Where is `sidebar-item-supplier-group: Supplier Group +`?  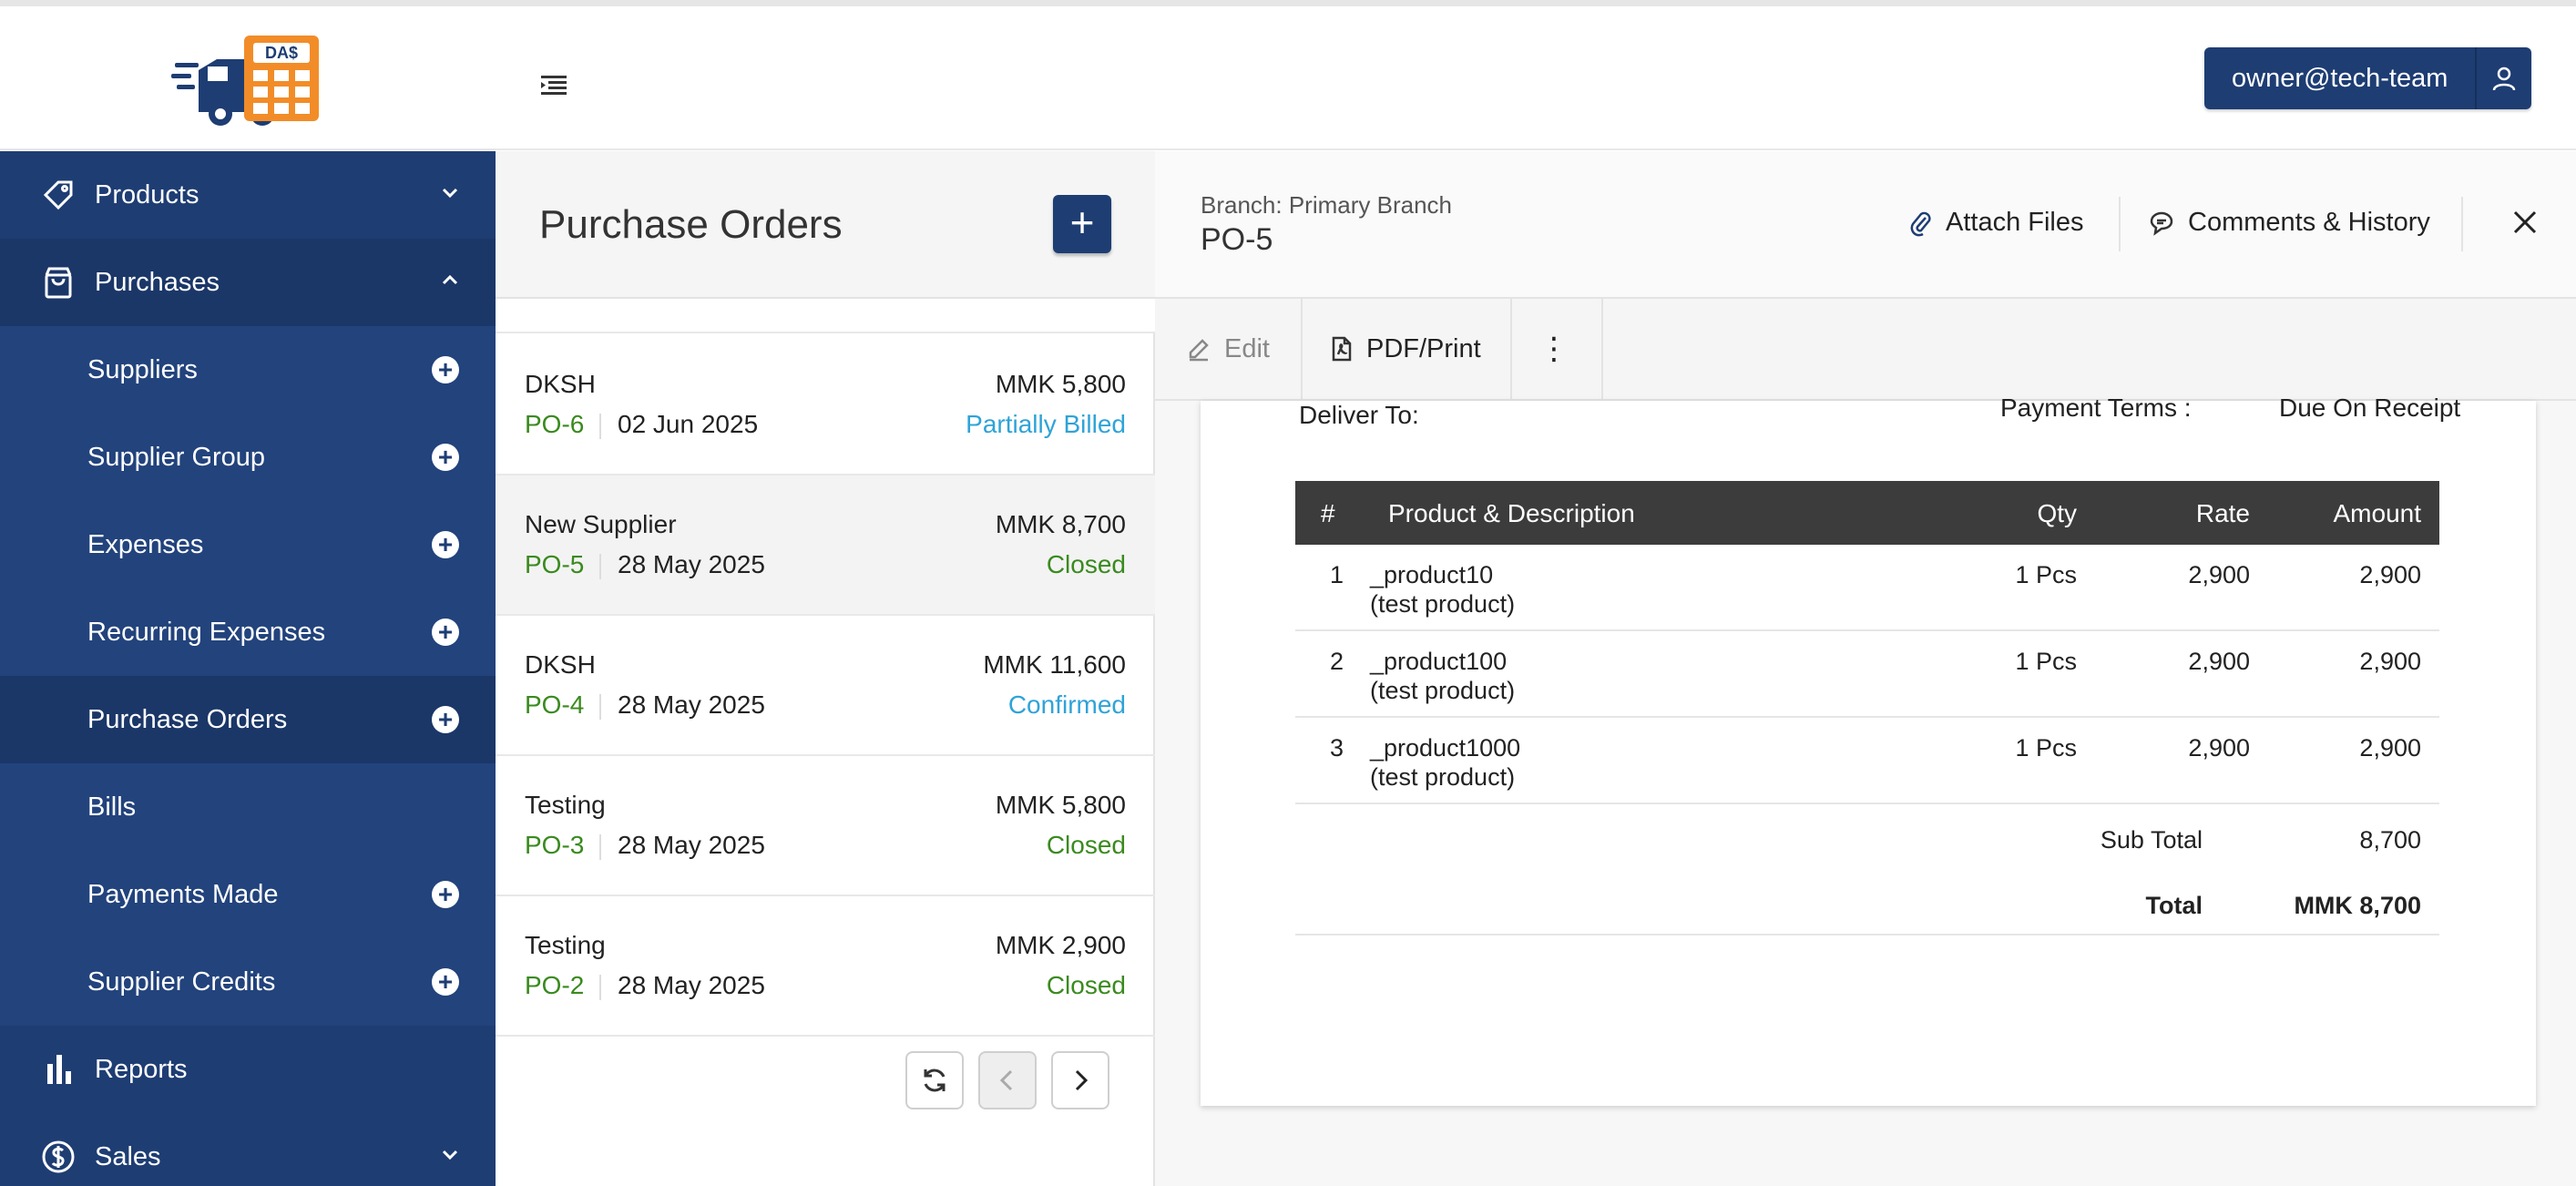
sidebar-item-supplier-group: Supplier Group + is located at coordinates (248, 458).